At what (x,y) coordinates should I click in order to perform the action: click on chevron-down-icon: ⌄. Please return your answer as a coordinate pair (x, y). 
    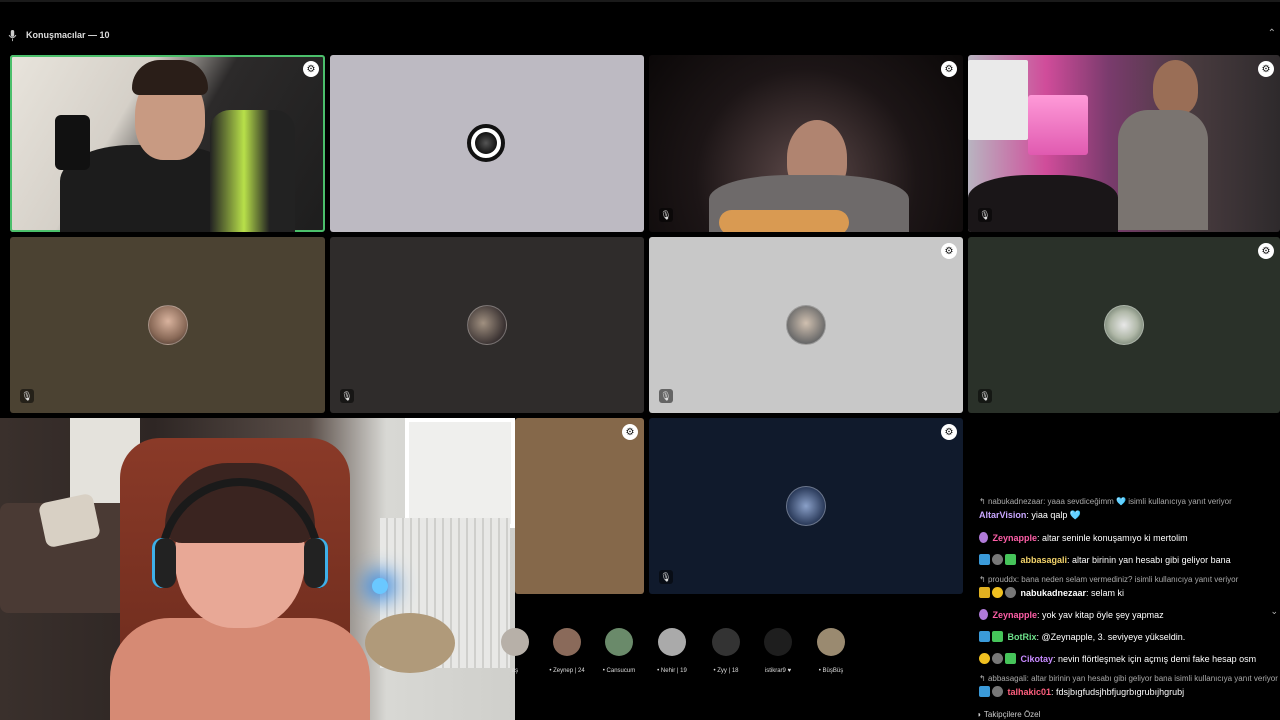
    Looking at the image, I should click on (1274, 611).